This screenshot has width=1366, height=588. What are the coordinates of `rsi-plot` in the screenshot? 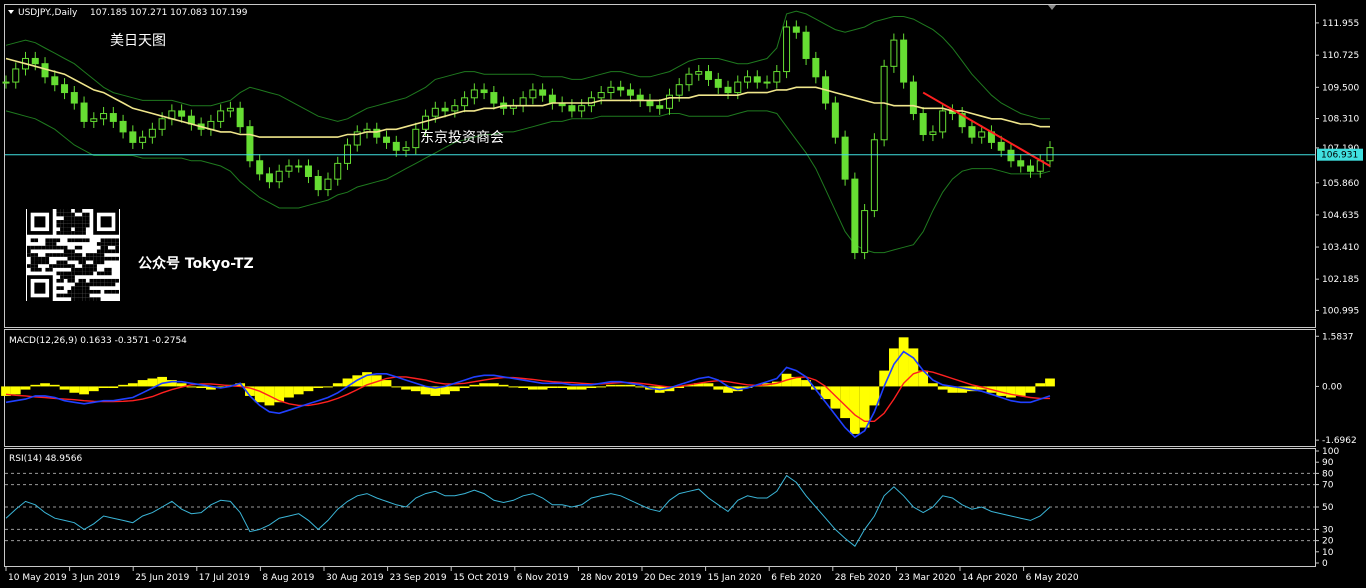 It's located at (660, 509).